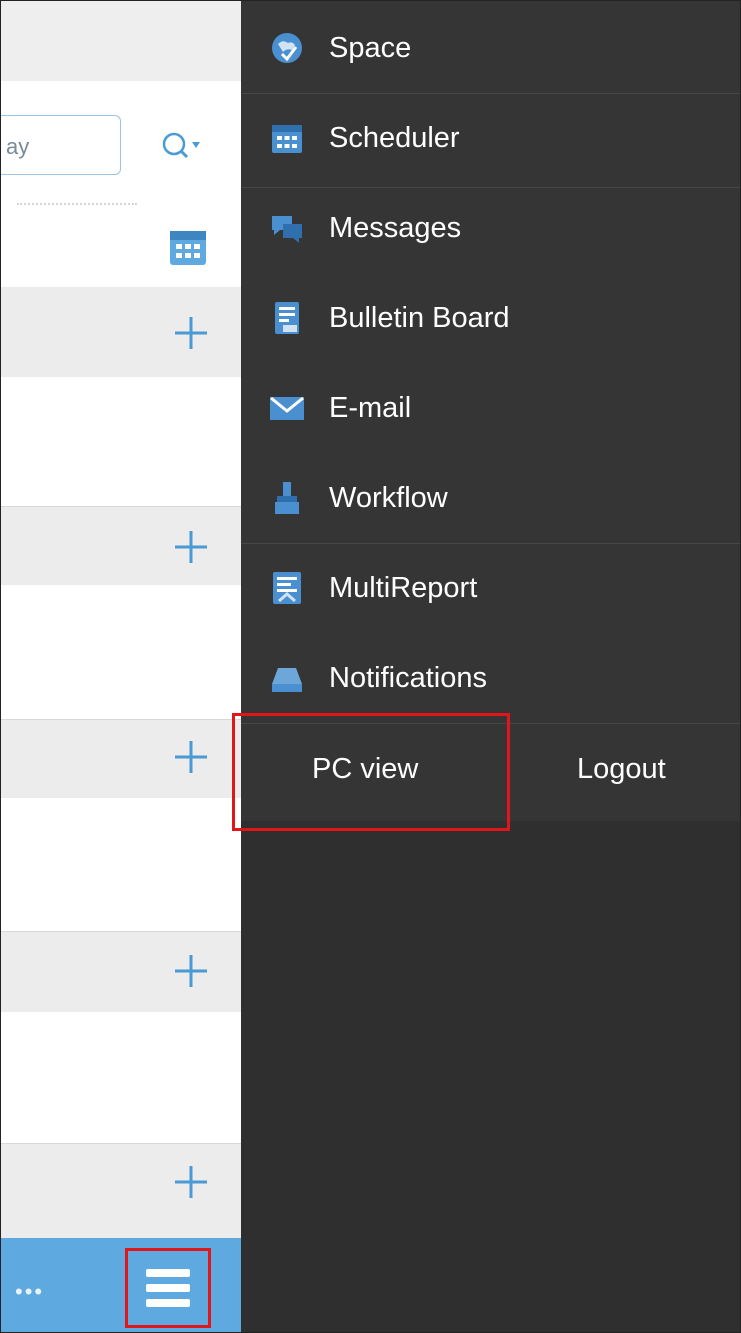 The width and height of the screenshot is (741, 1333). I want to click on menu-item-workflow: Workflow, so click(381, 498).